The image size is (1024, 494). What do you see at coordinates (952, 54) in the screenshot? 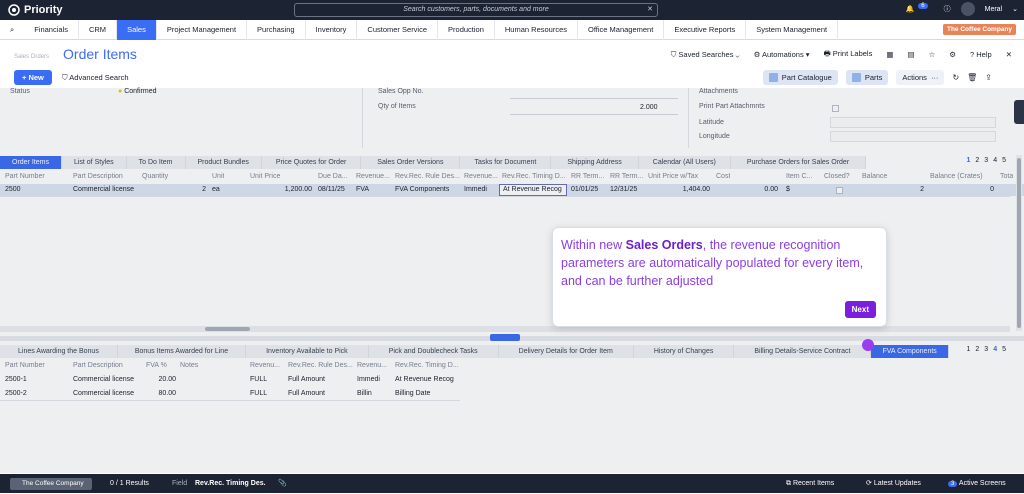
I see `settings-gear-icon: ⚙` at bounding box center [952, 54].